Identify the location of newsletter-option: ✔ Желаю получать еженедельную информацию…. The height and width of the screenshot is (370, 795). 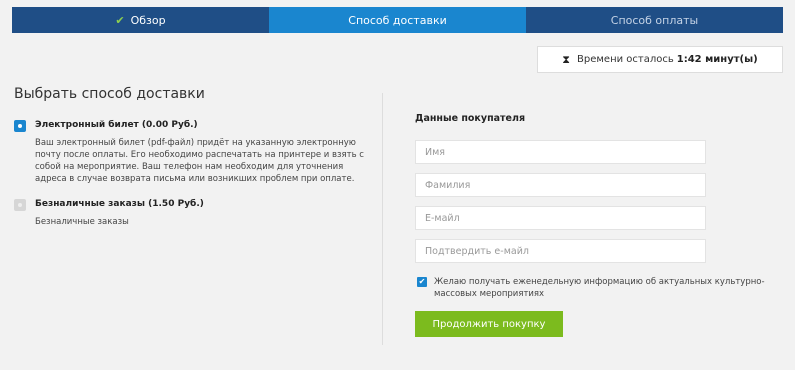
(592, 288).